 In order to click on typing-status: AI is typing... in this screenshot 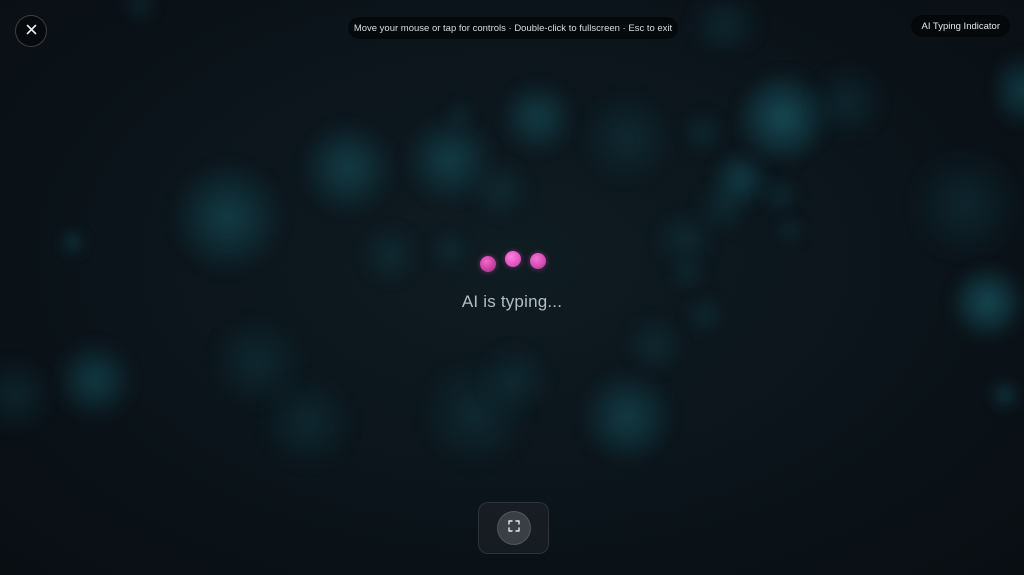, I will do `click(512, 301)`.